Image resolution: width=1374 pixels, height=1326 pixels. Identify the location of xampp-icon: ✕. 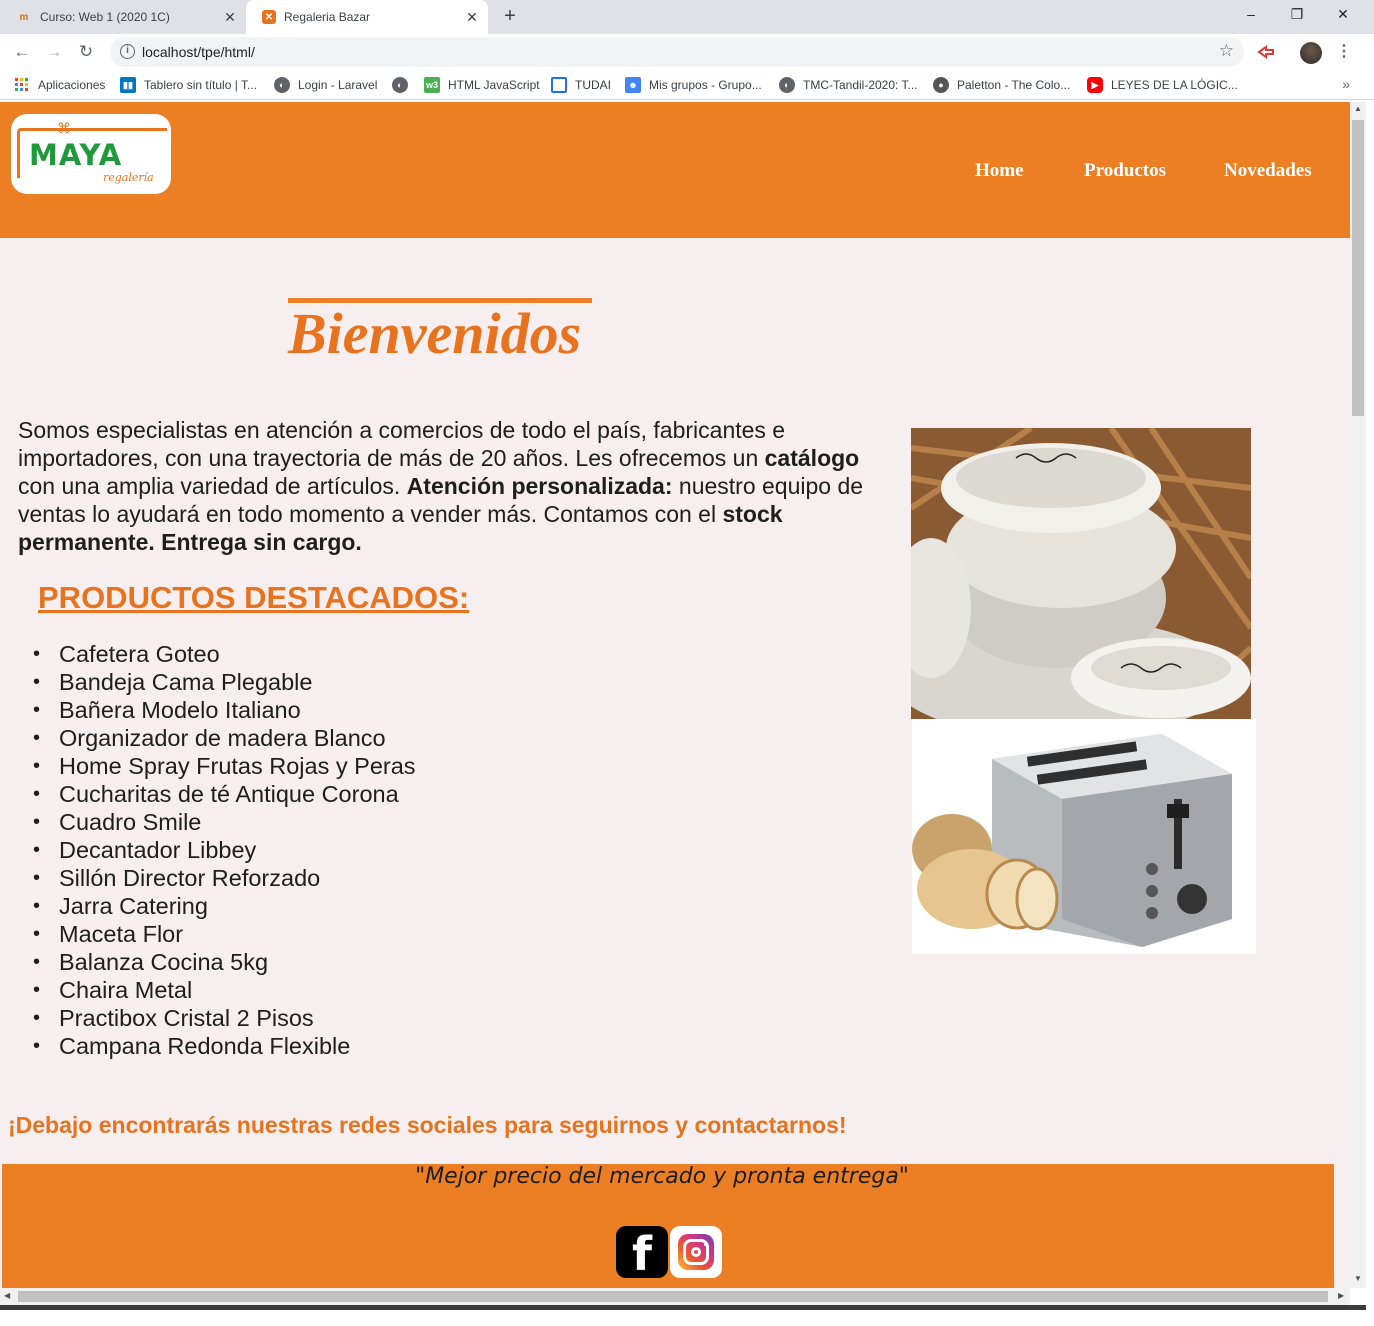
(269, 17).